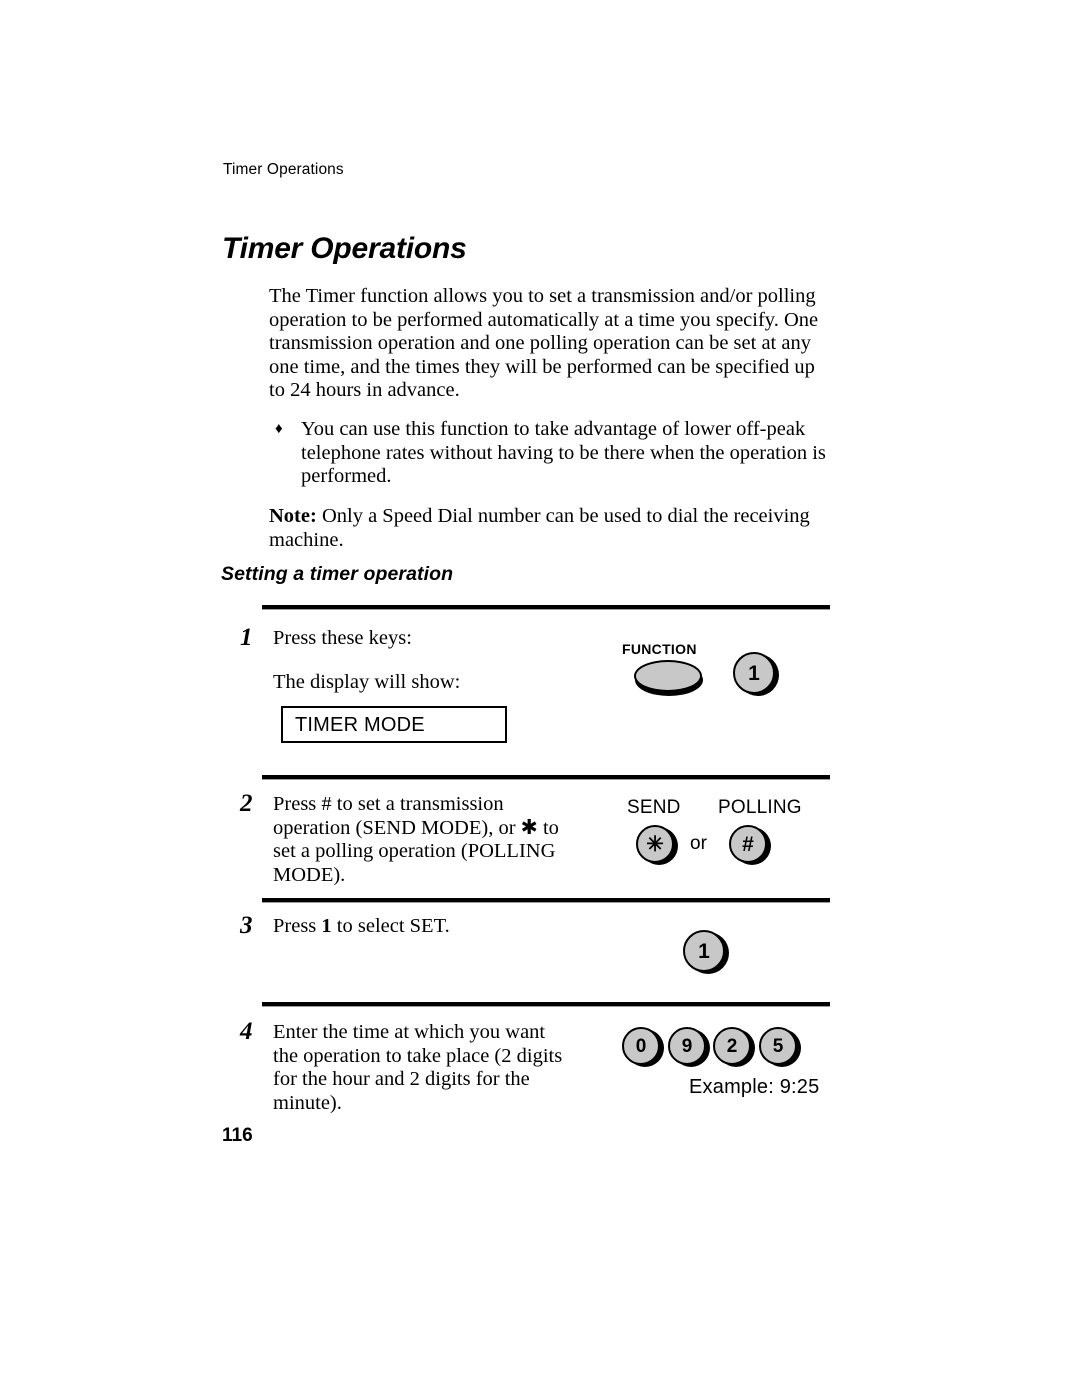  I want to click on keypad-key-9: 9, so click(687, 1046).